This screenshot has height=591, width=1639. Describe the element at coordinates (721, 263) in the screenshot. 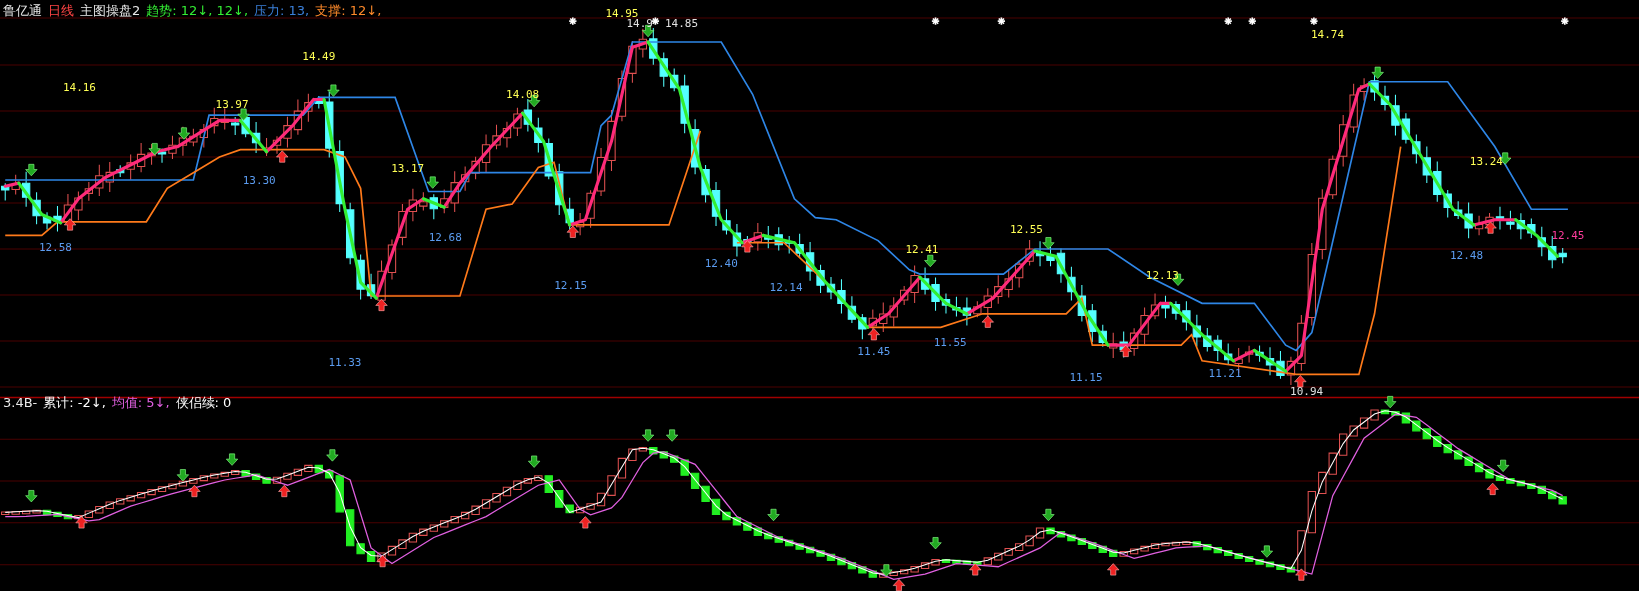

I see `price-label: 12.40` at that location.